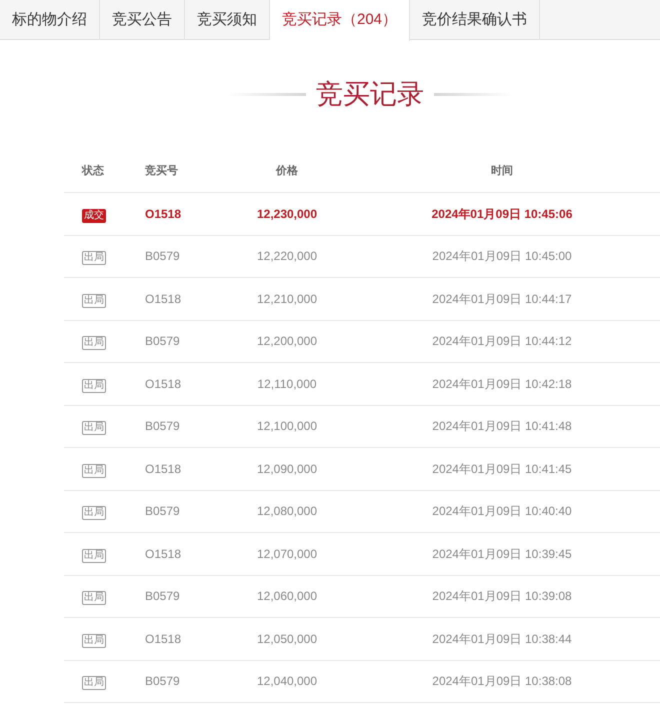 The image size is (660, 718). I want to click on status-badge: 成交, so click(94, 215).